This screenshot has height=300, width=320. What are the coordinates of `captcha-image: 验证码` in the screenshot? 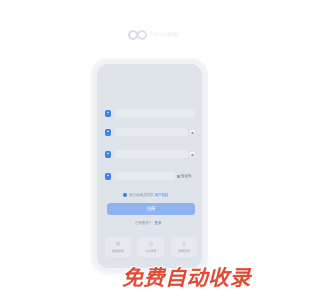 It's located at (186, 176).